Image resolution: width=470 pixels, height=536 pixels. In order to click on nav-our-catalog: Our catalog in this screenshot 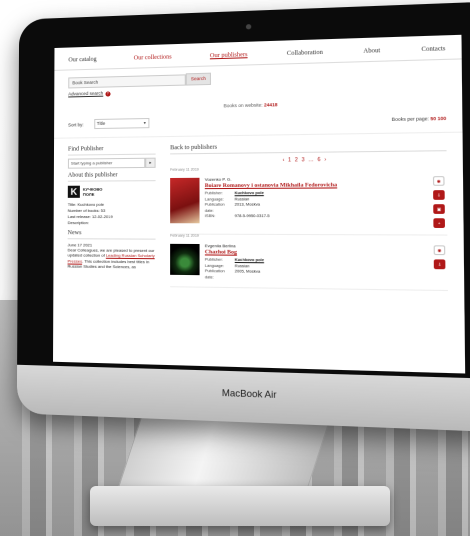, I will do `click(82, 60)`.